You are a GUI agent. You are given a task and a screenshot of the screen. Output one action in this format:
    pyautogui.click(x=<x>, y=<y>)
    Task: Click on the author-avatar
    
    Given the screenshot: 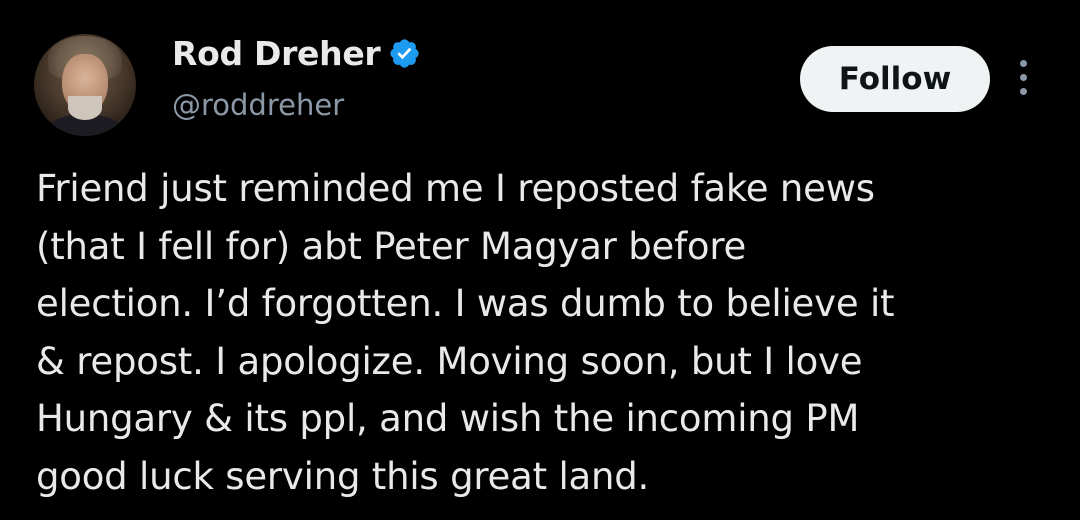 What is the action you would take?
    pyautogui.click(x=85, y=85)
    